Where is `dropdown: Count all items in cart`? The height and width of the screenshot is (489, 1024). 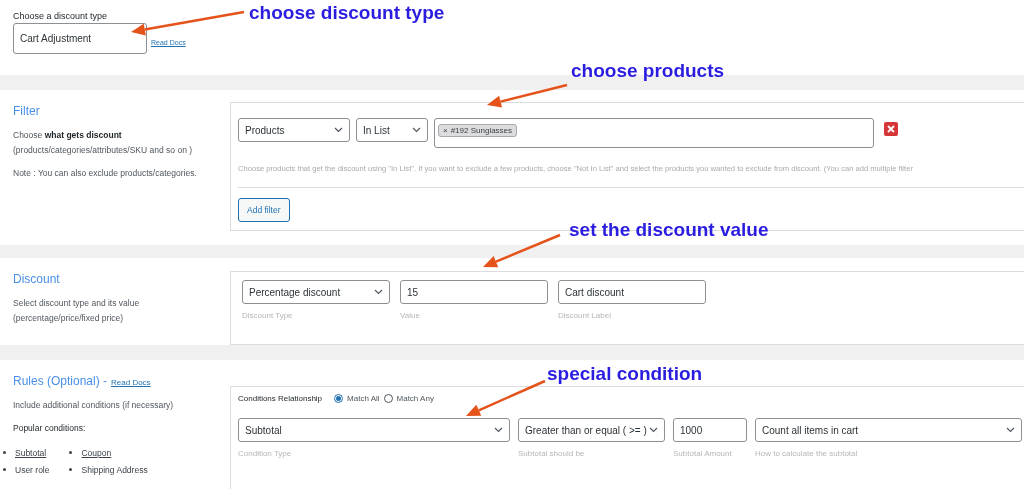 dropdown: Count all items in cart is located at coordinates (888, 430).